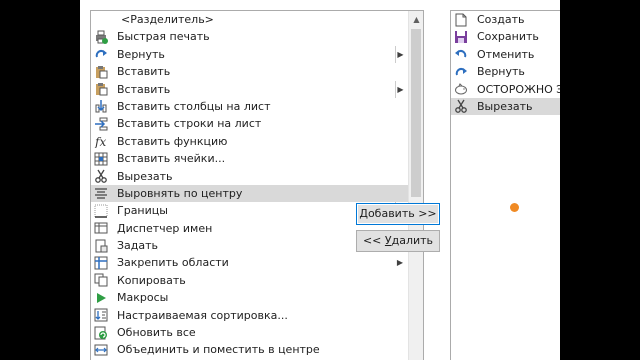  Describe the element at coordinates (101, 280) in the screenshot. I see `copy-icon` at that location.